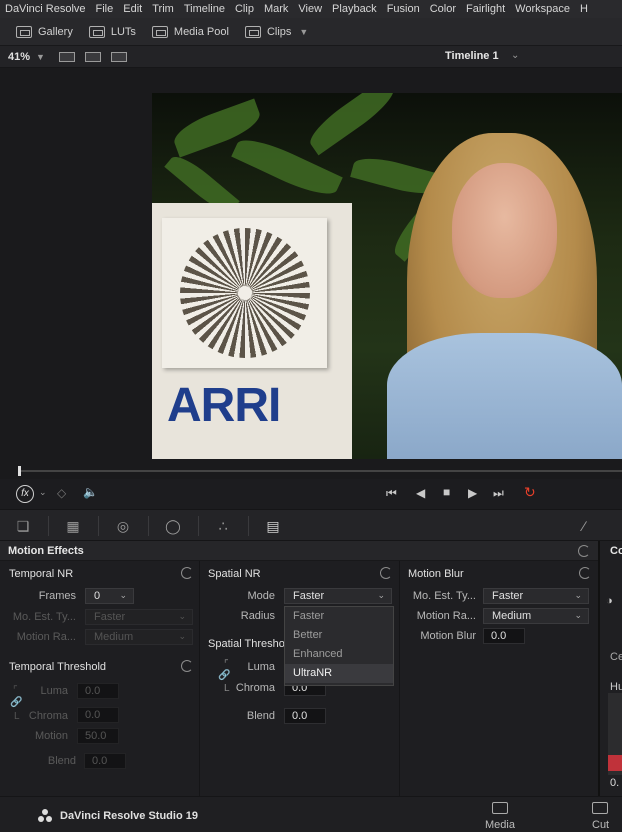 Image resolution: width=622 pixels, height=832 pixels. What do you see at coordinates (96, 31) in the screenshot?
I see `luts-icon` at bounding box center [96, 31].